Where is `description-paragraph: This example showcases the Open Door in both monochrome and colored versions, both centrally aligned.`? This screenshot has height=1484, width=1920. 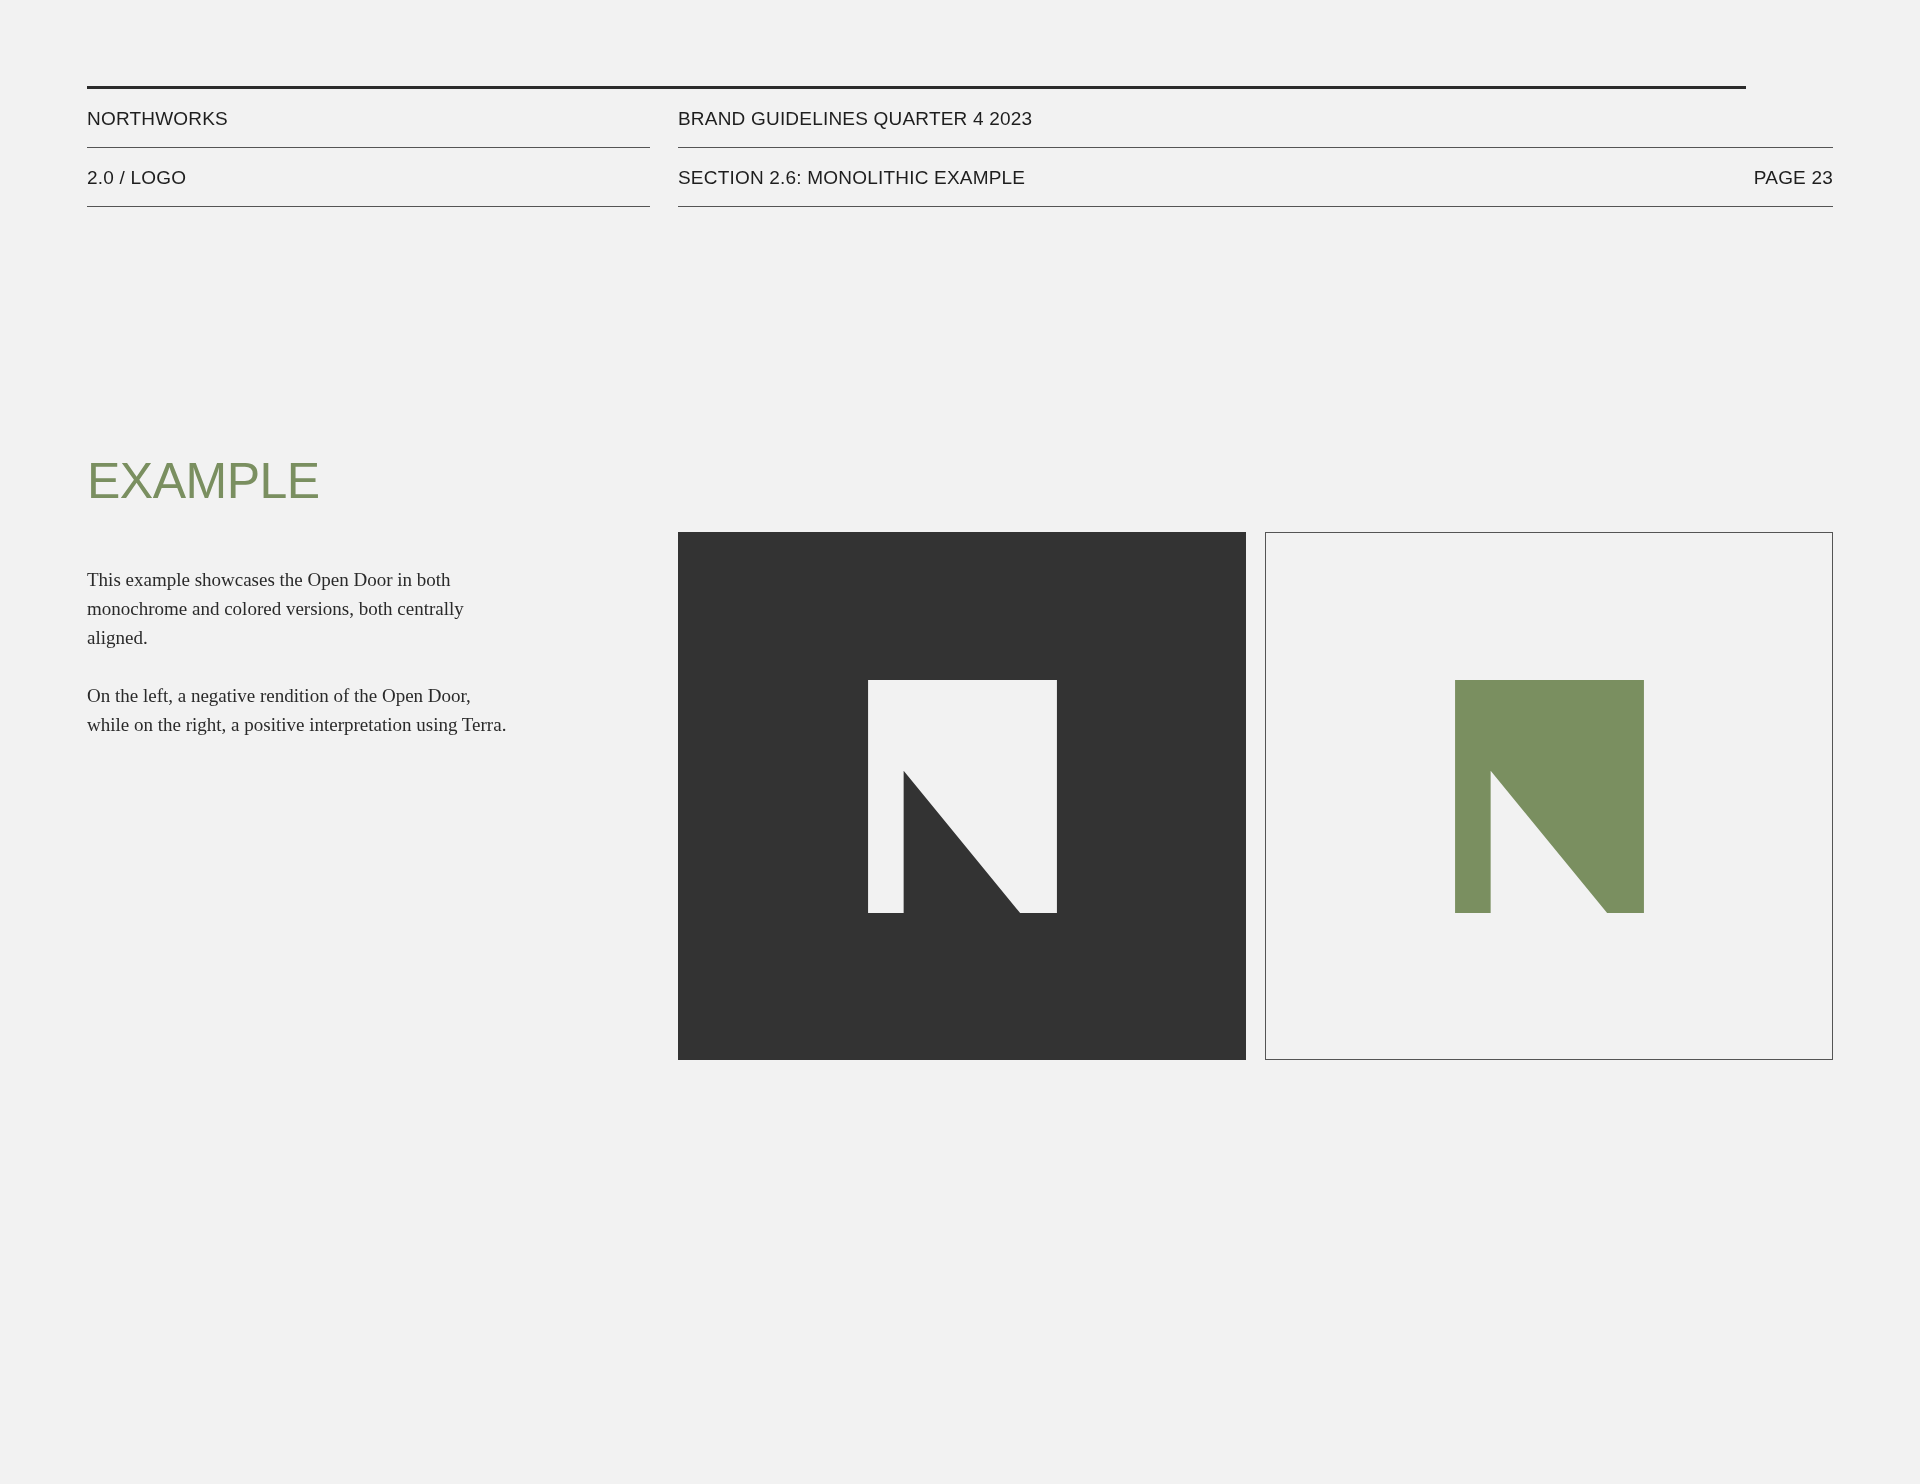 description-paragraph: This example showcases the Open Door in both monochrome and colored versions, both centrally aligned. is located at coordinates (276, 609).